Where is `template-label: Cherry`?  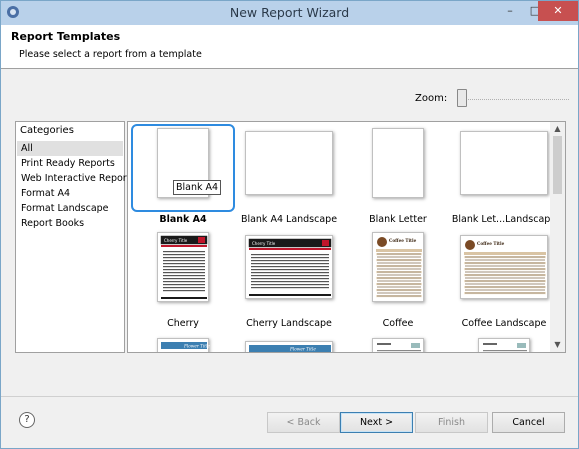
template-label: Cherry is located at coordinates (183, 323).